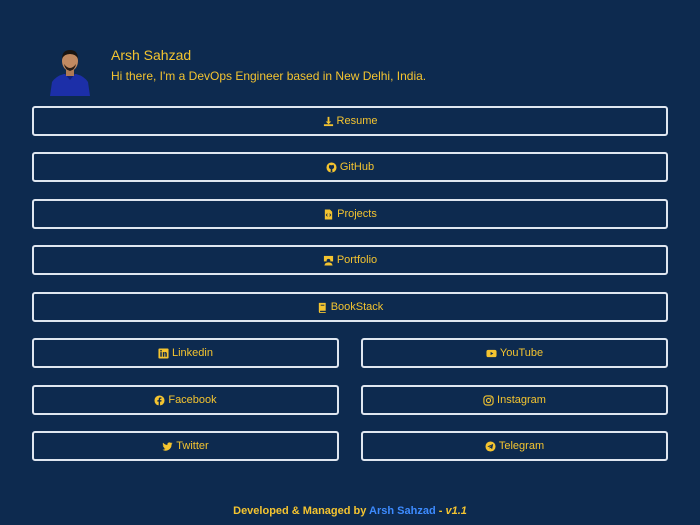 This screenshot has height=525, width=700. Describe the element at coordinates (357, 214) in the screenshot. I see `projects-label: Projects` at that location.